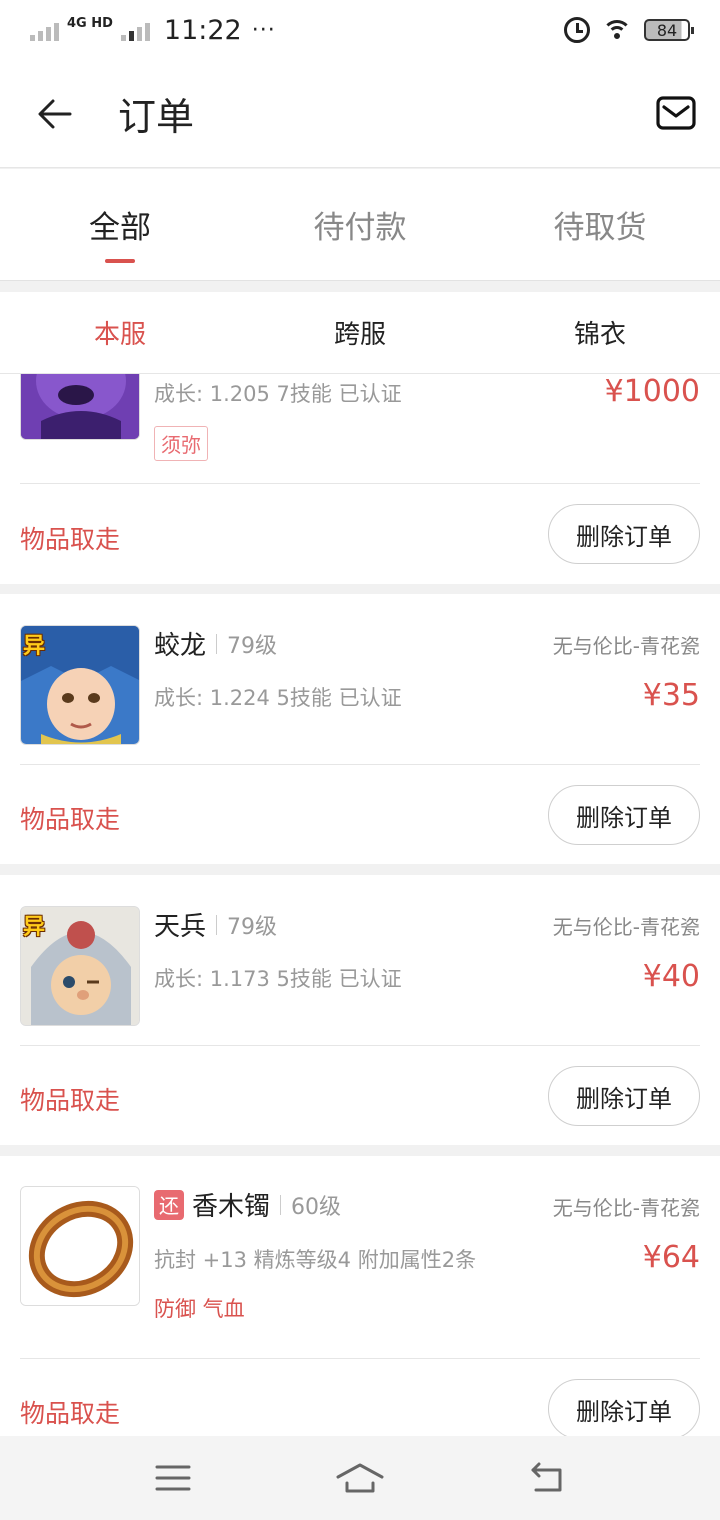  Describe the element at coordinates (600, 224) in the screenshot. I see `tab-pending-pickup: 待取货` at that location.